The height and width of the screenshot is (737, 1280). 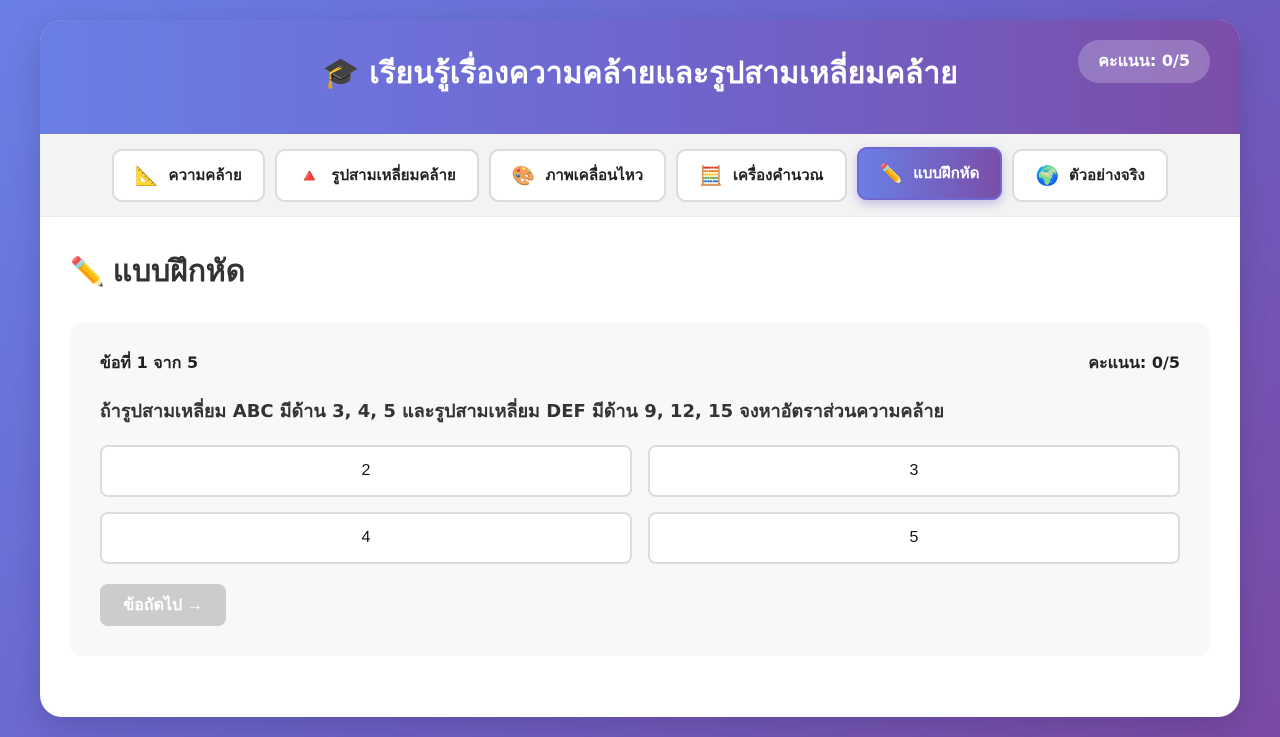 I want to click on section-heading: ✏️ แบบฝึกหัด, so click(x=640, y=271).